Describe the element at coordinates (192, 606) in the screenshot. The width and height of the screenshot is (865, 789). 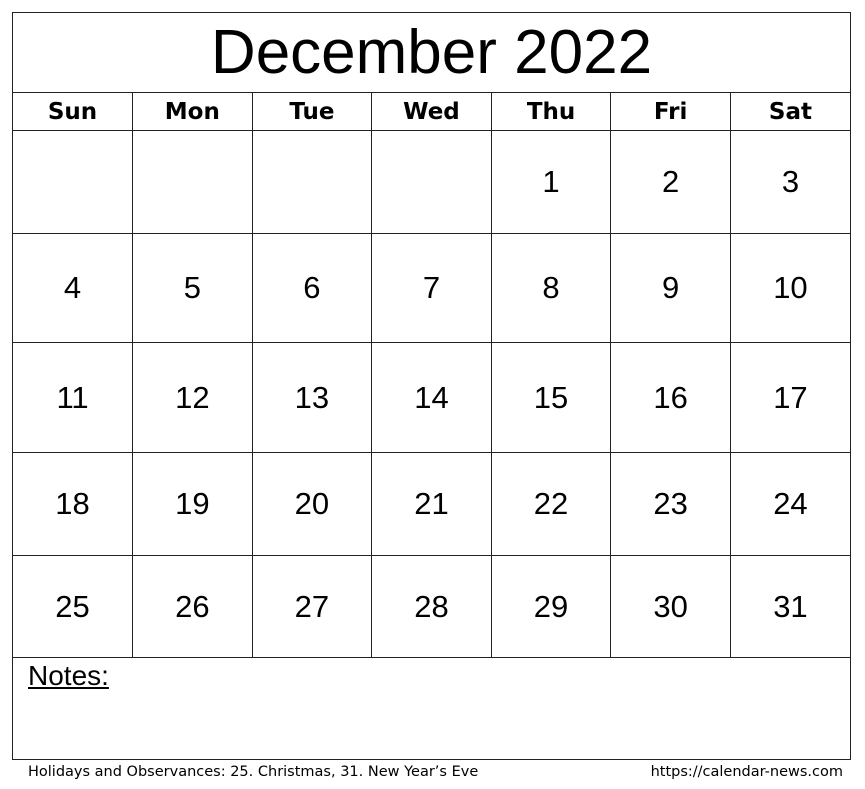
I see `day-cell: 26` at that location.